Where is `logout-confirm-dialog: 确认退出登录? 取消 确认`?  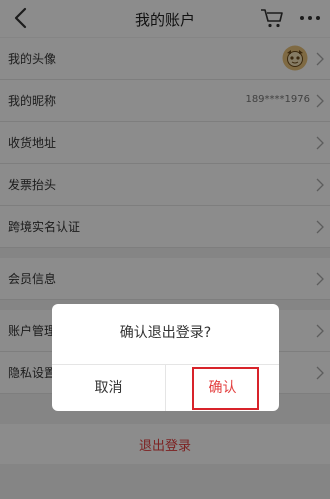
logout-confirm-dialog: 确认退出登录? 取消 确认 is located at coordinates (165, 357).